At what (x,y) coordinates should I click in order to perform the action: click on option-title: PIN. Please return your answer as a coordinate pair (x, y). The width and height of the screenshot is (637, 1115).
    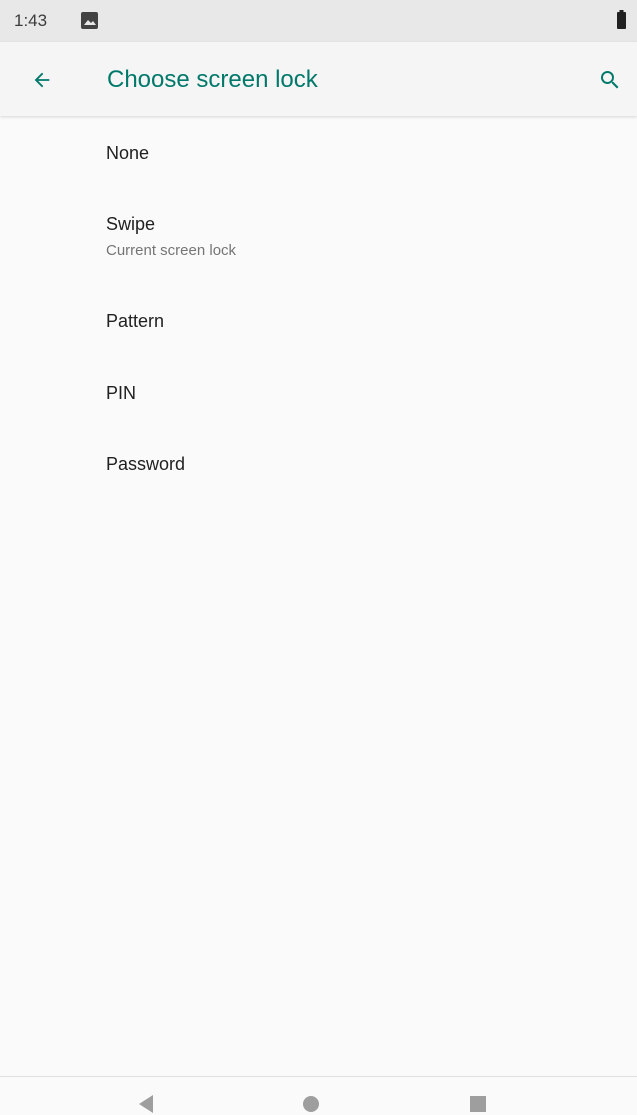
    Looking at the image, I should click on (121, 393).